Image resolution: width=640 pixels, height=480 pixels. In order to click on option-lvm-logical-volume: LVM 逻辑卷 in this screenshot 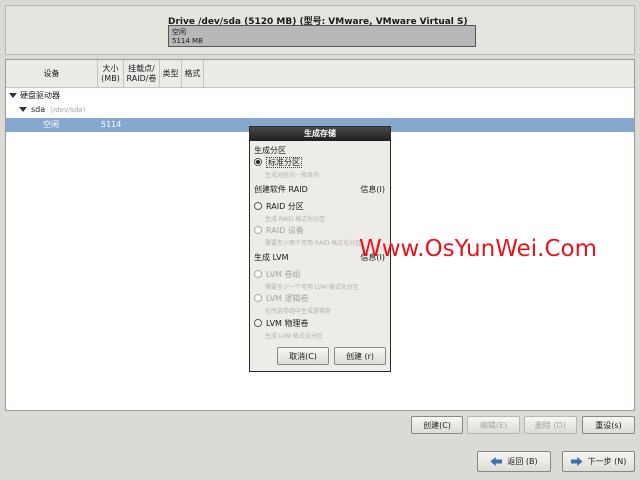, I will do `click(287, 298)`.